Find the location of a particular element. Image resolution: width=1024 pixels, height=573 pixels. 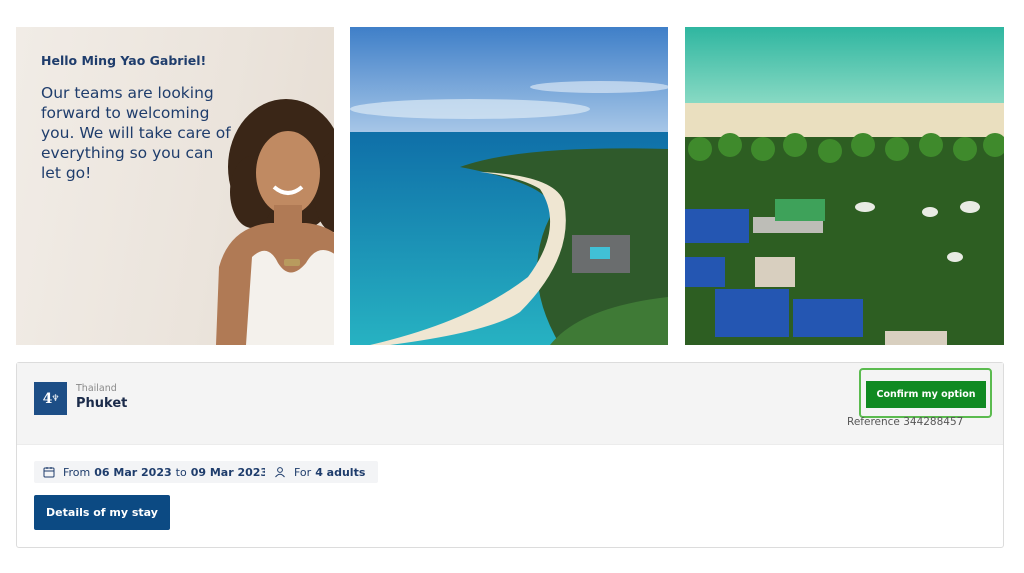

staff-photo is located at coordinates (275, 222).